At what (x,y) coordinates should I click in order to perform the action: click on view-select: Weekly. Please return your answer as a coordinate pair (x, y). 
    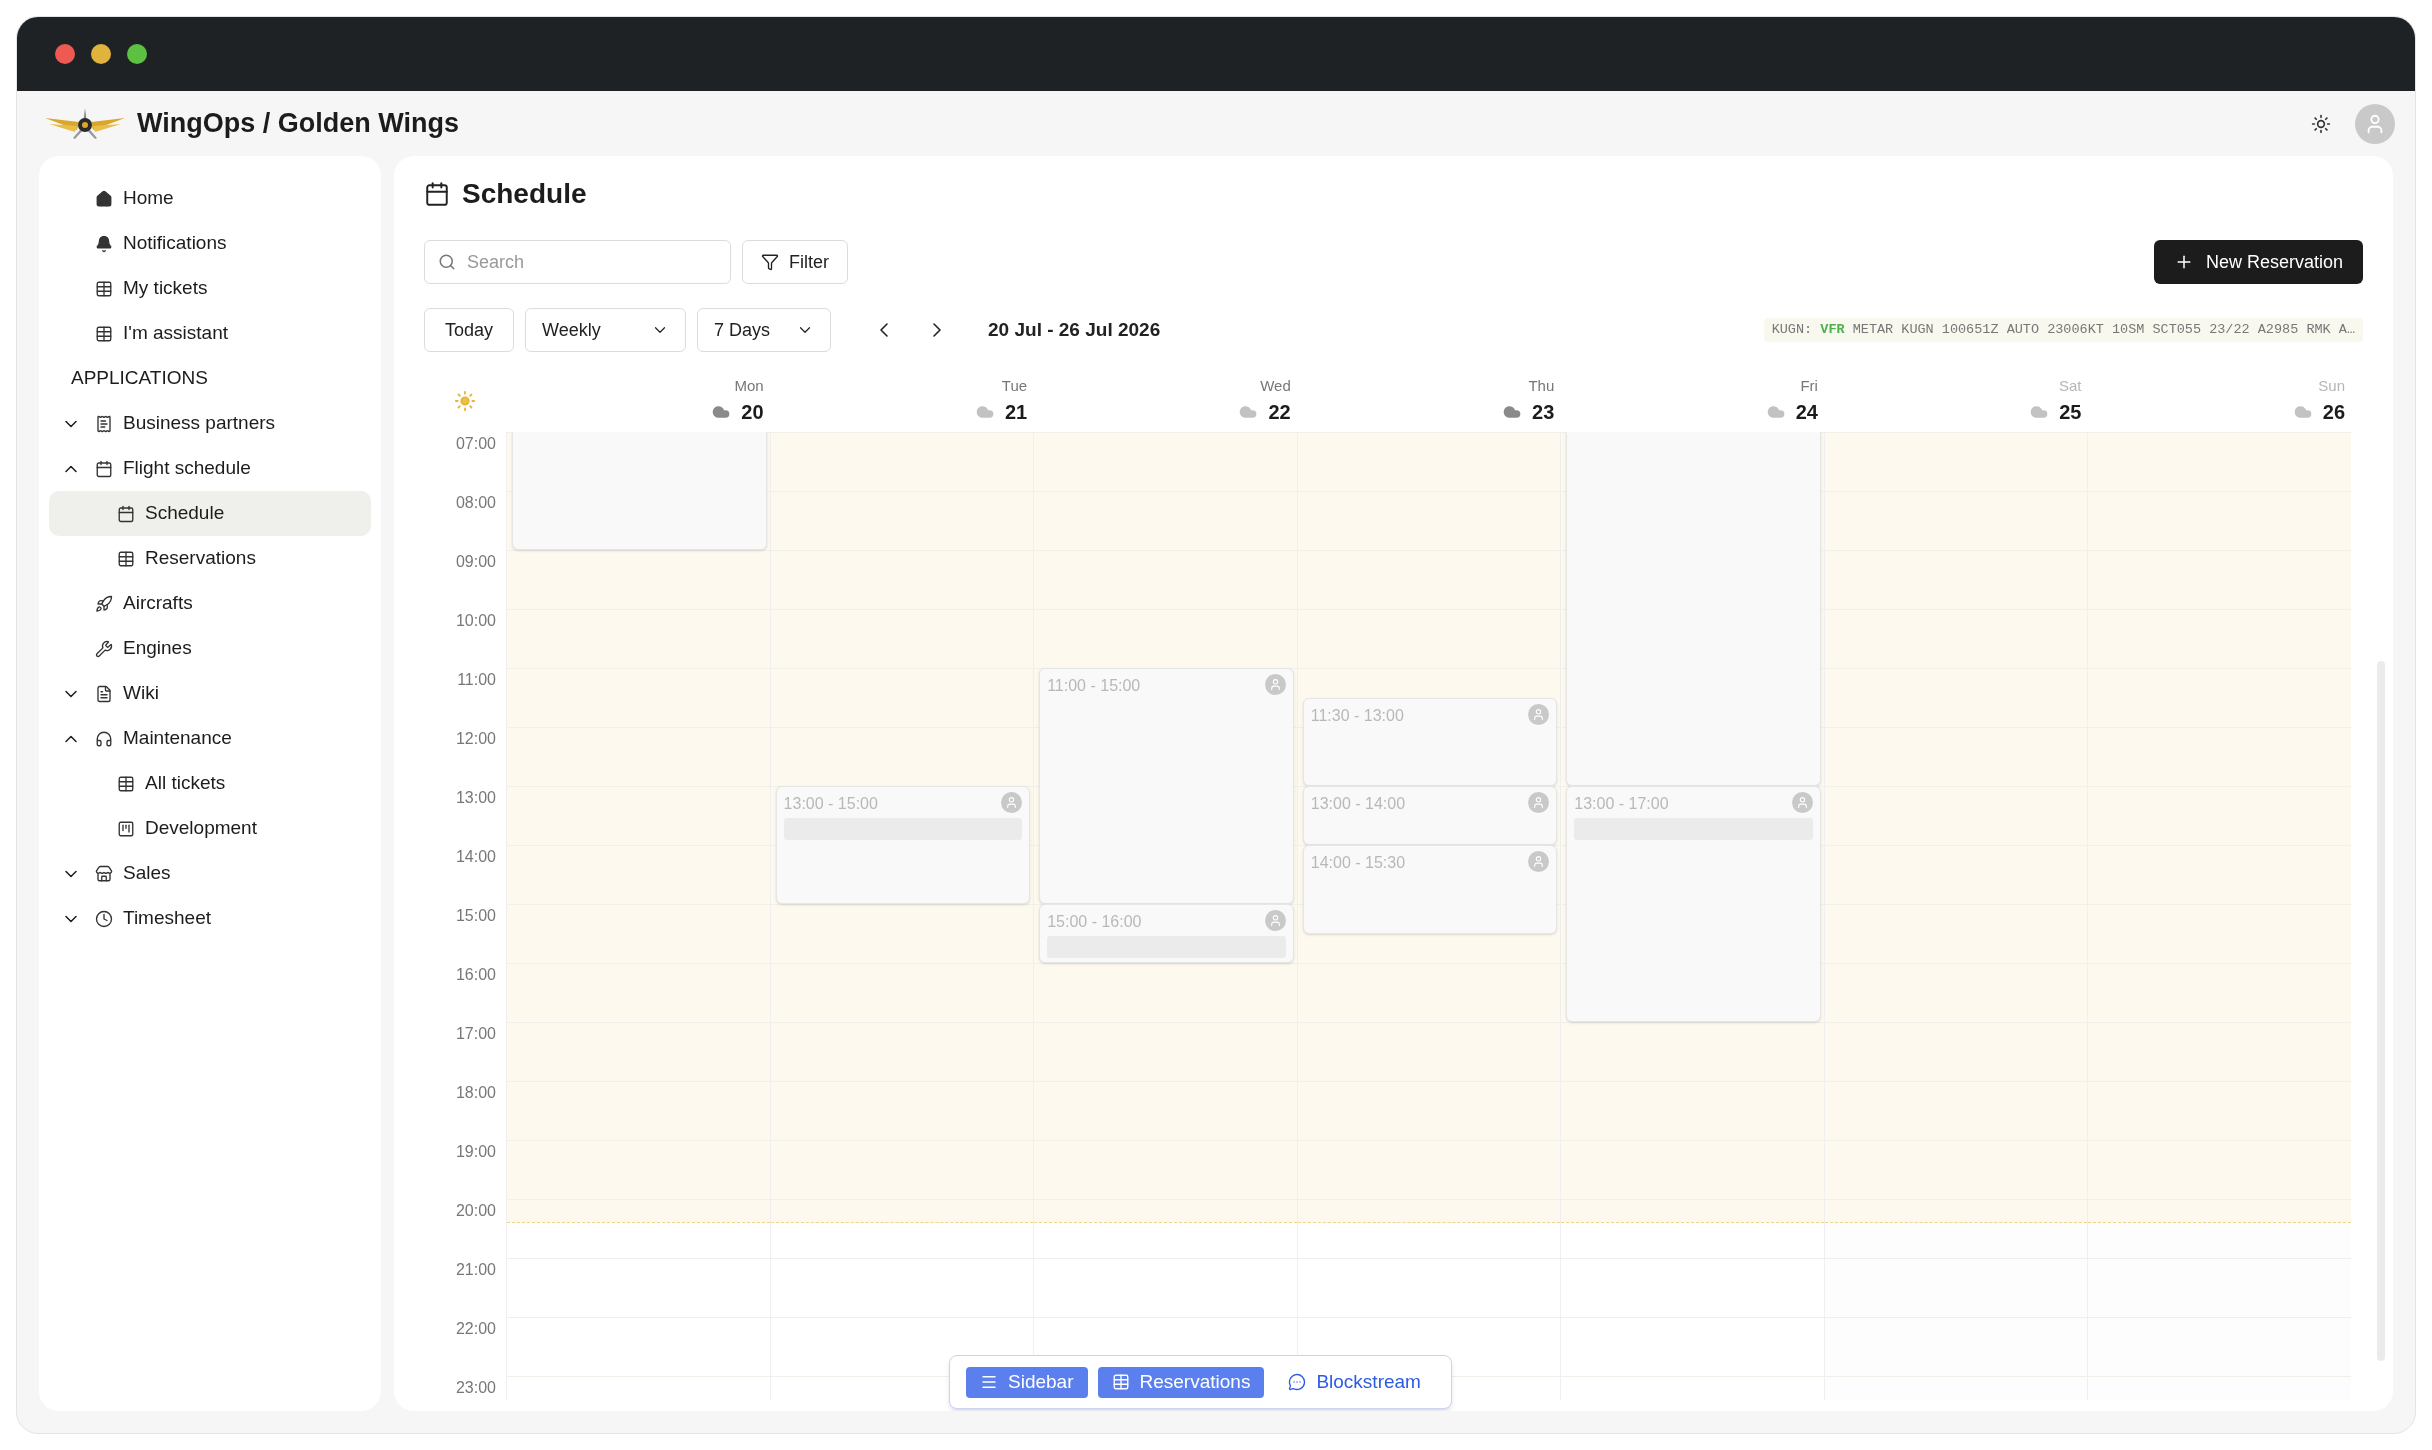
    Looking at the image, I should click on (606, 330).